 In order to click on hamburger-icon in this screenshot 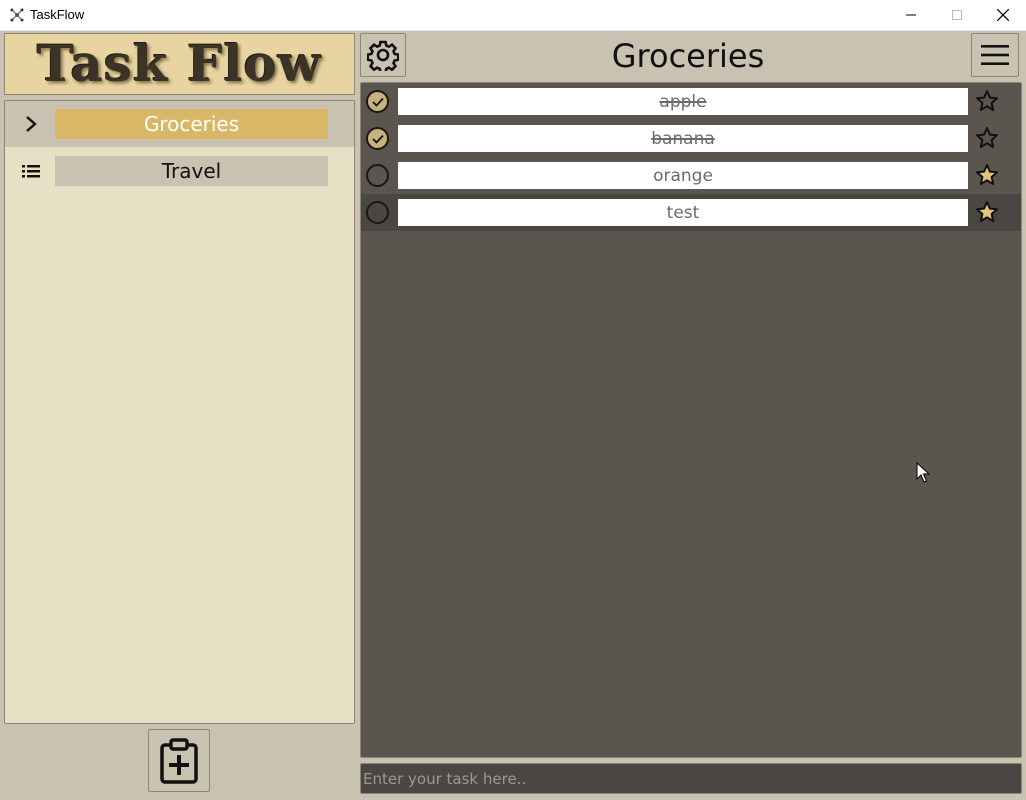, I will do `click(995, 55)`.